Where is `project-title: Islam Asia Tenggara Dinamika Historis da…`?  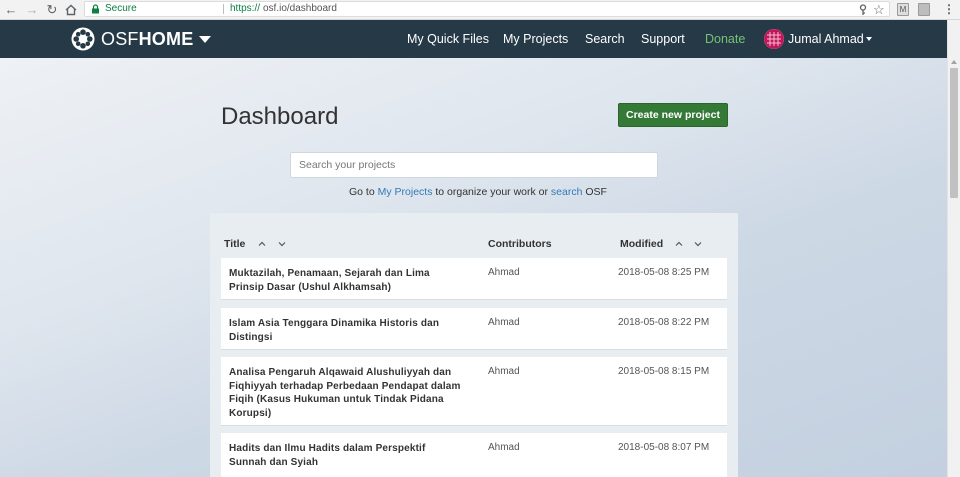
project-title: Islam Asia Tenggara Dinamika Historis da… is located at coordinates (346, 330).